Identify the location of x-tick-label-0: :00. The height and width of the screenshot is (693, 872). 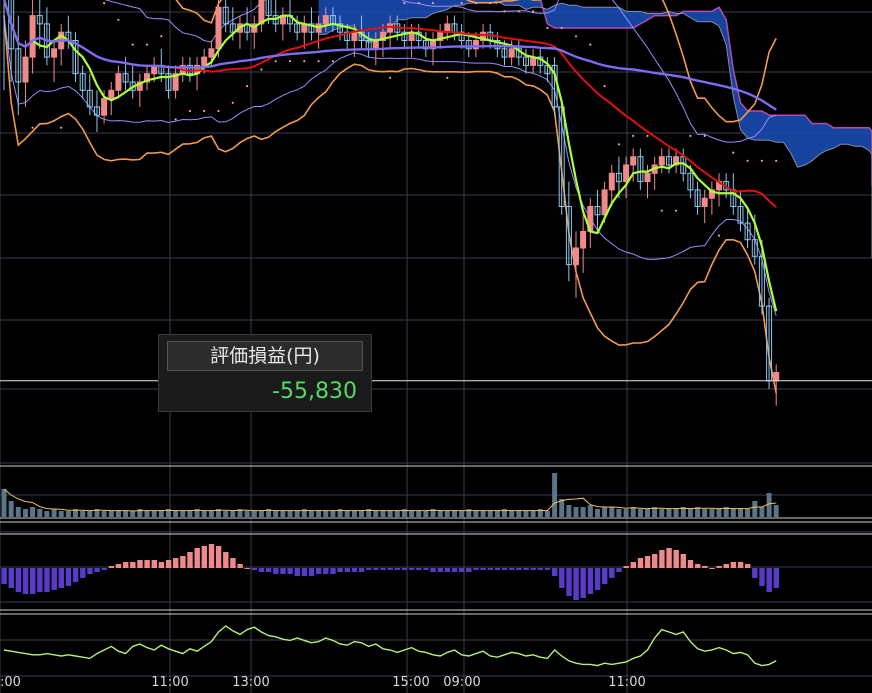
(10, 682).